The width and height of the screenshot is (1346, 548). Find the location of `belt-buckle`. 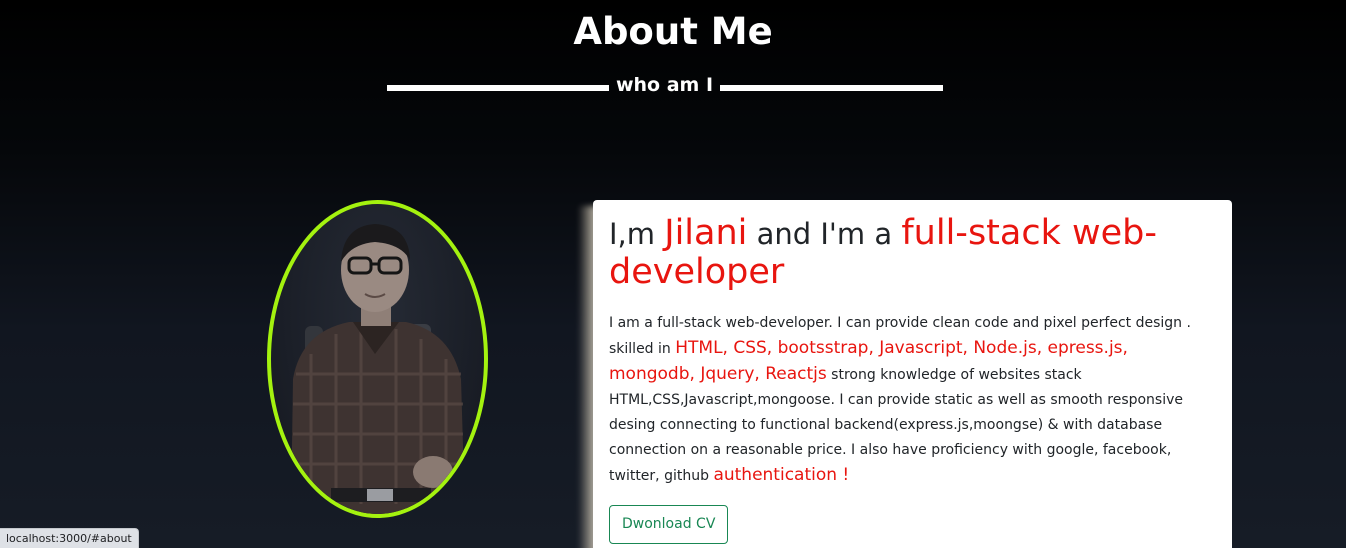

belt-buckle is located at coordinates (380, 495).